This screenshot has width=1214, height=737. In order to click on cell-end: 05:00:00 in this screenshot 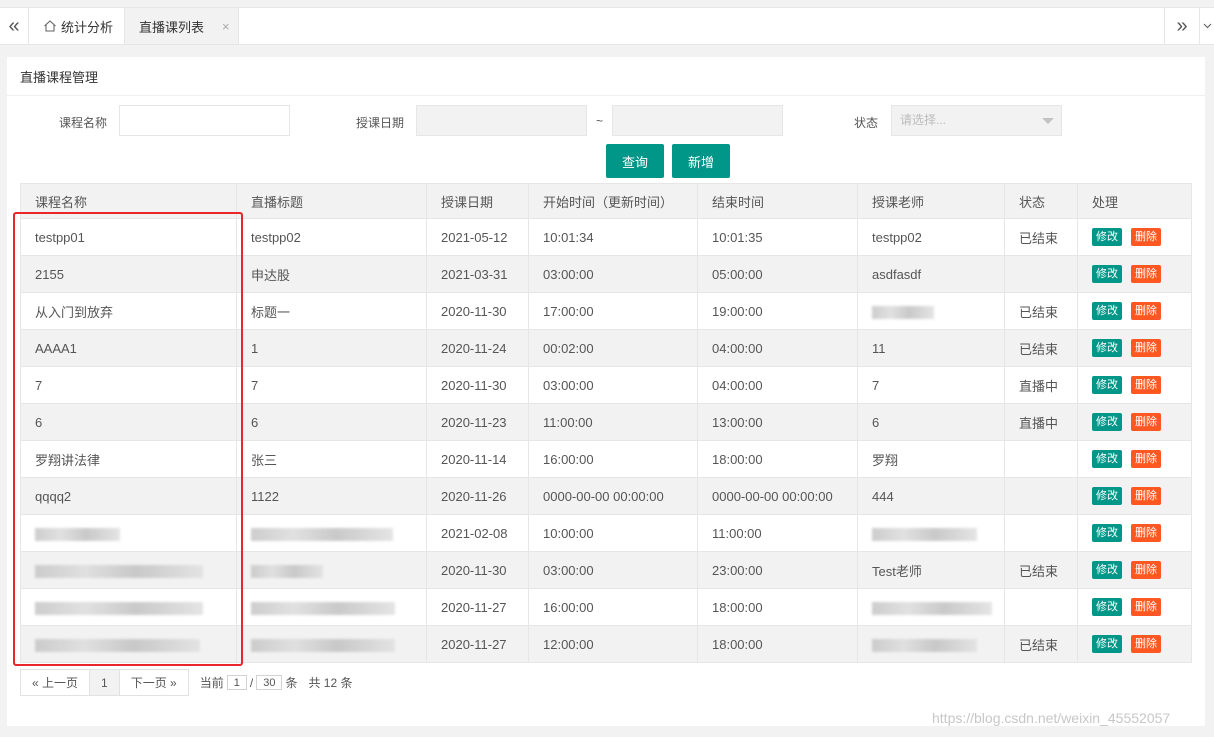, I will do `click(777, 274)`.